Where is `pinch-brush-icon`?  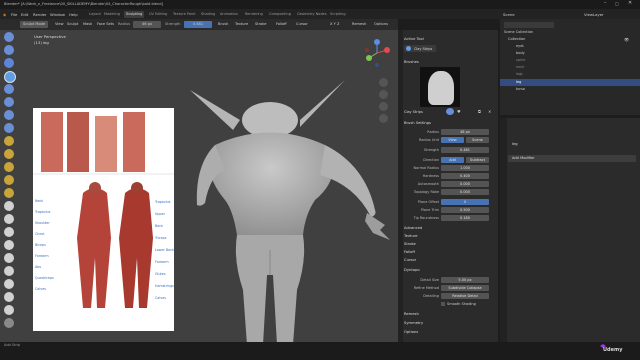
pinch-brush-icon is located at coordinates (9, 219).